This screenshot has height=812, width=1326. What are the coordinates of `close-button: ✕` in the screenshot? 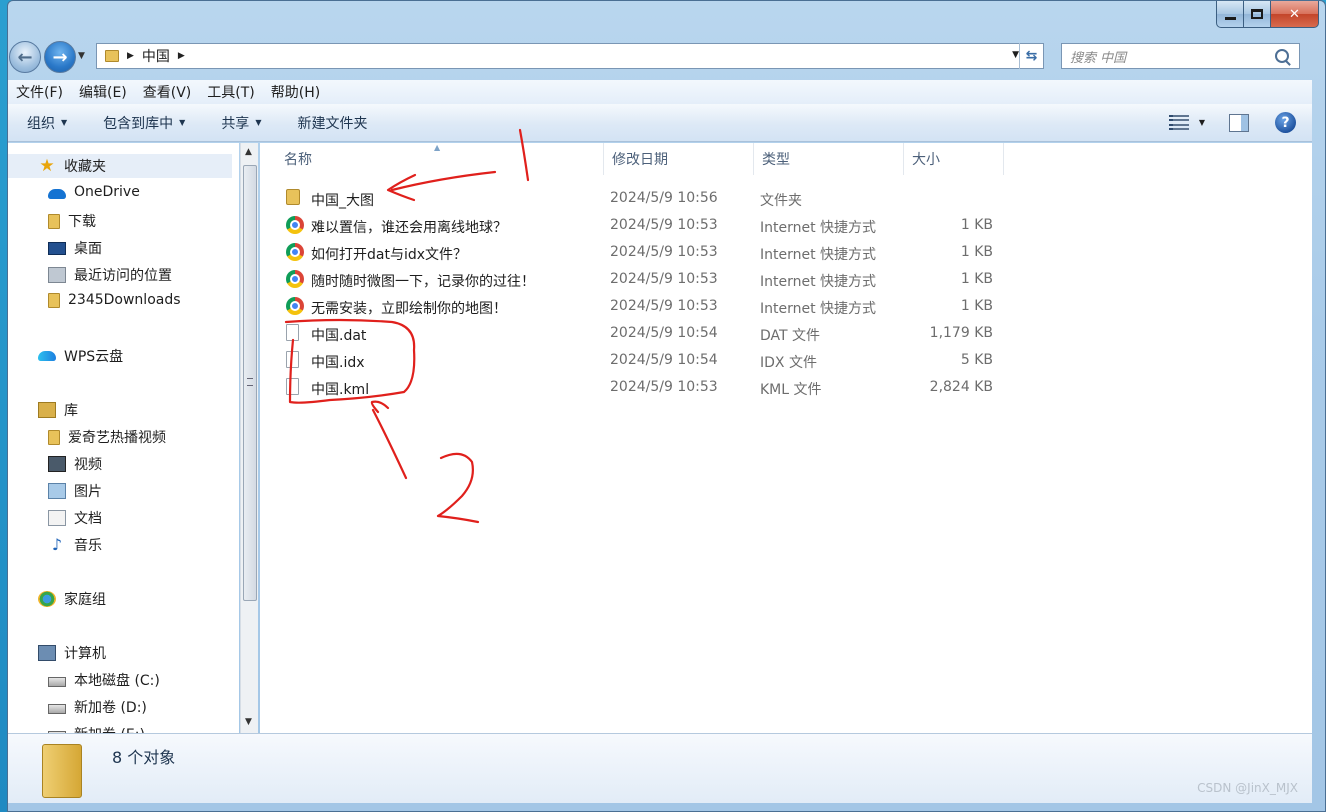 It's located at (1295, 14).